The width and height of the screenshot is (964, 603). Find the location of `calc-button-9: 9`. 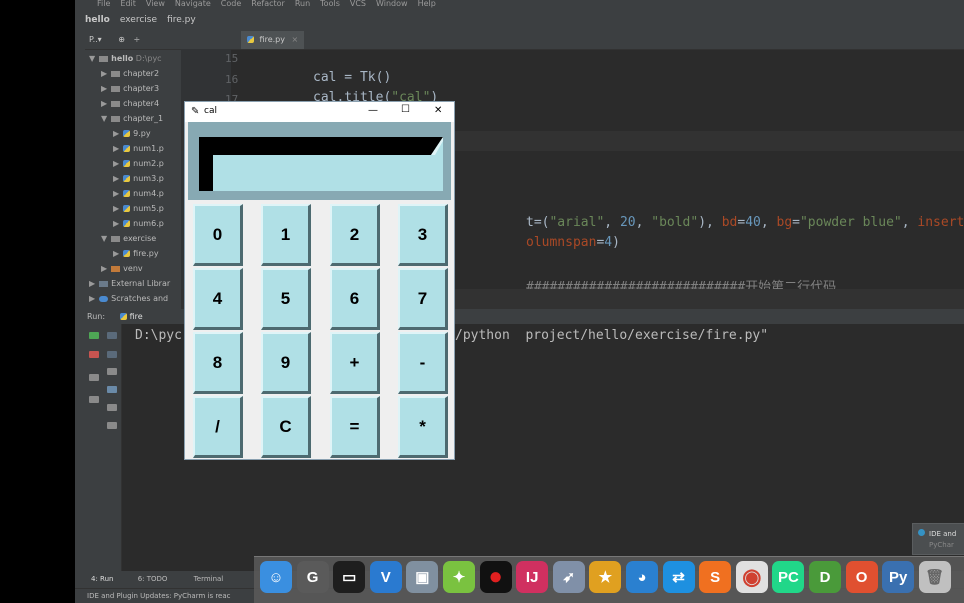

calc-button-9: 9 is located at coordinates (286, 363).